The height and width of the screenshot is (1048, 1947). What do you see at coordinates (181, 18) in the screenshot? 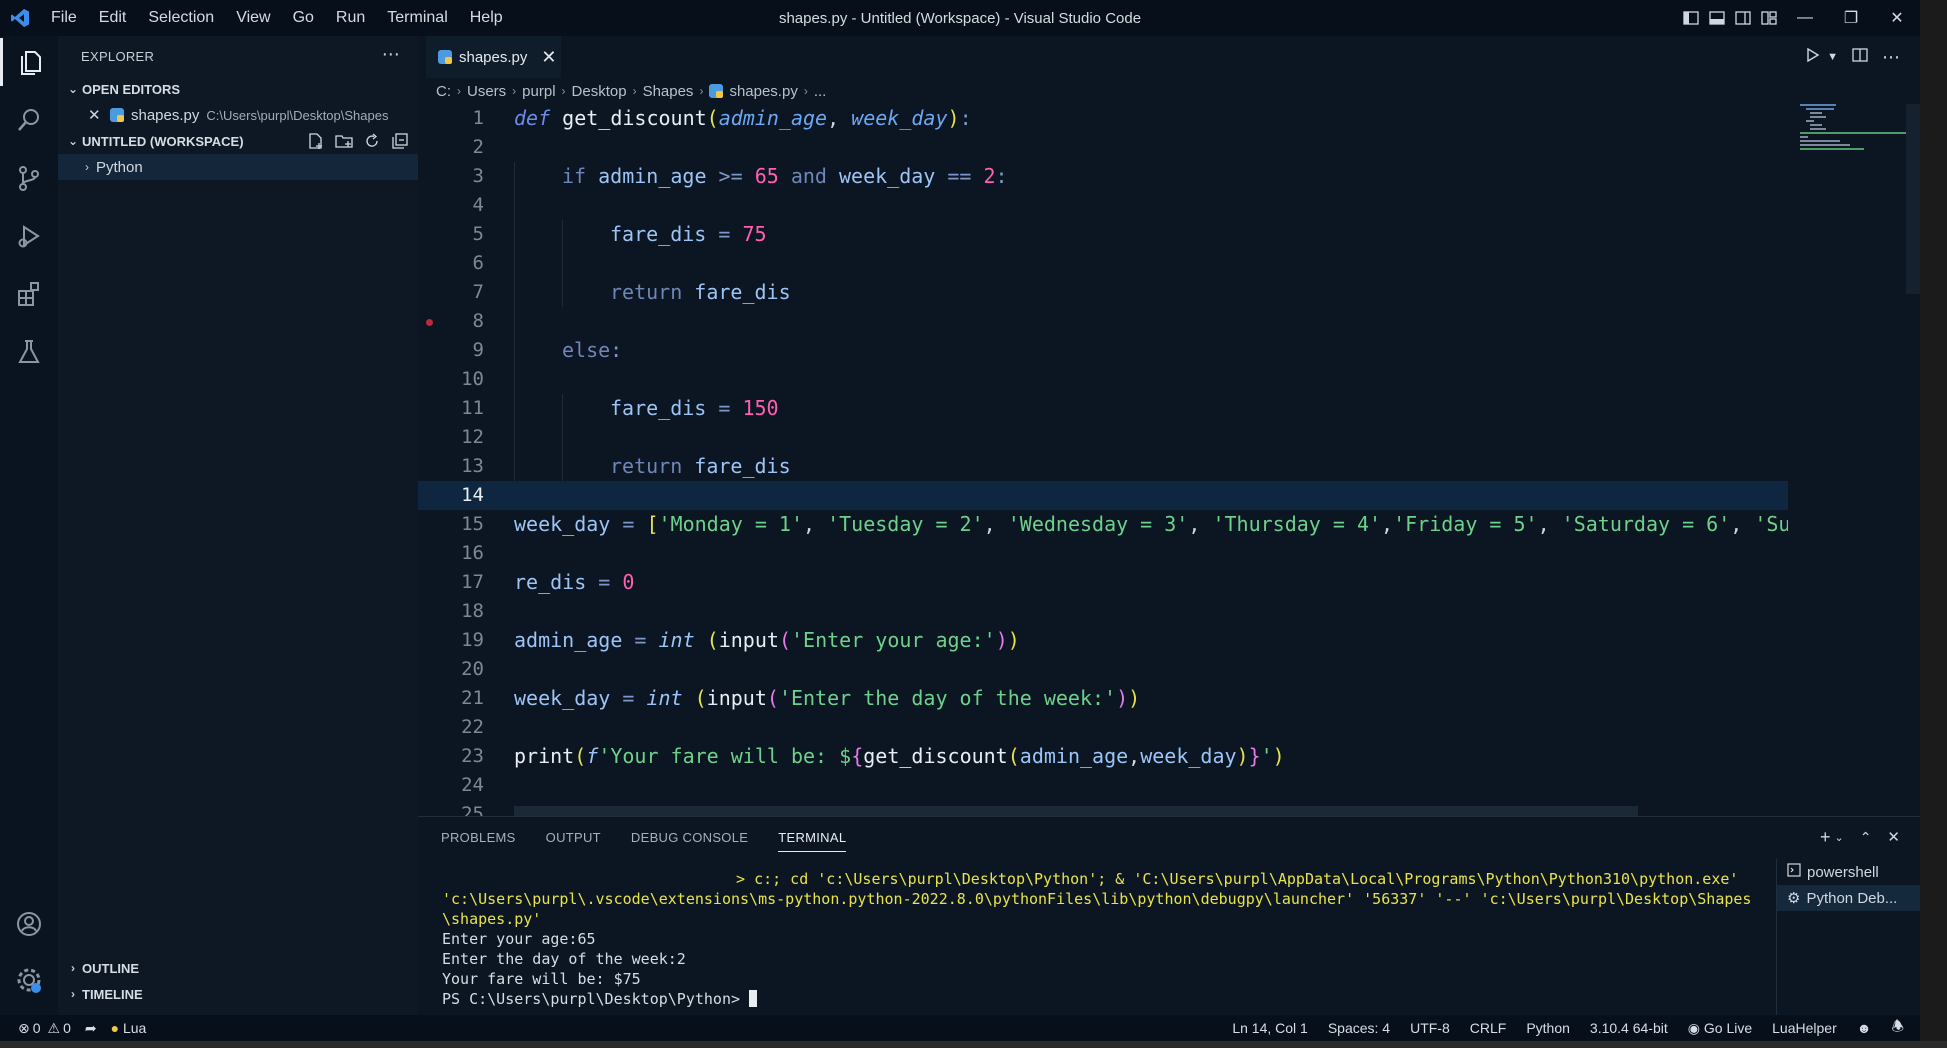
I see `menu-selection: Selection` at bounding box center [181, 18].